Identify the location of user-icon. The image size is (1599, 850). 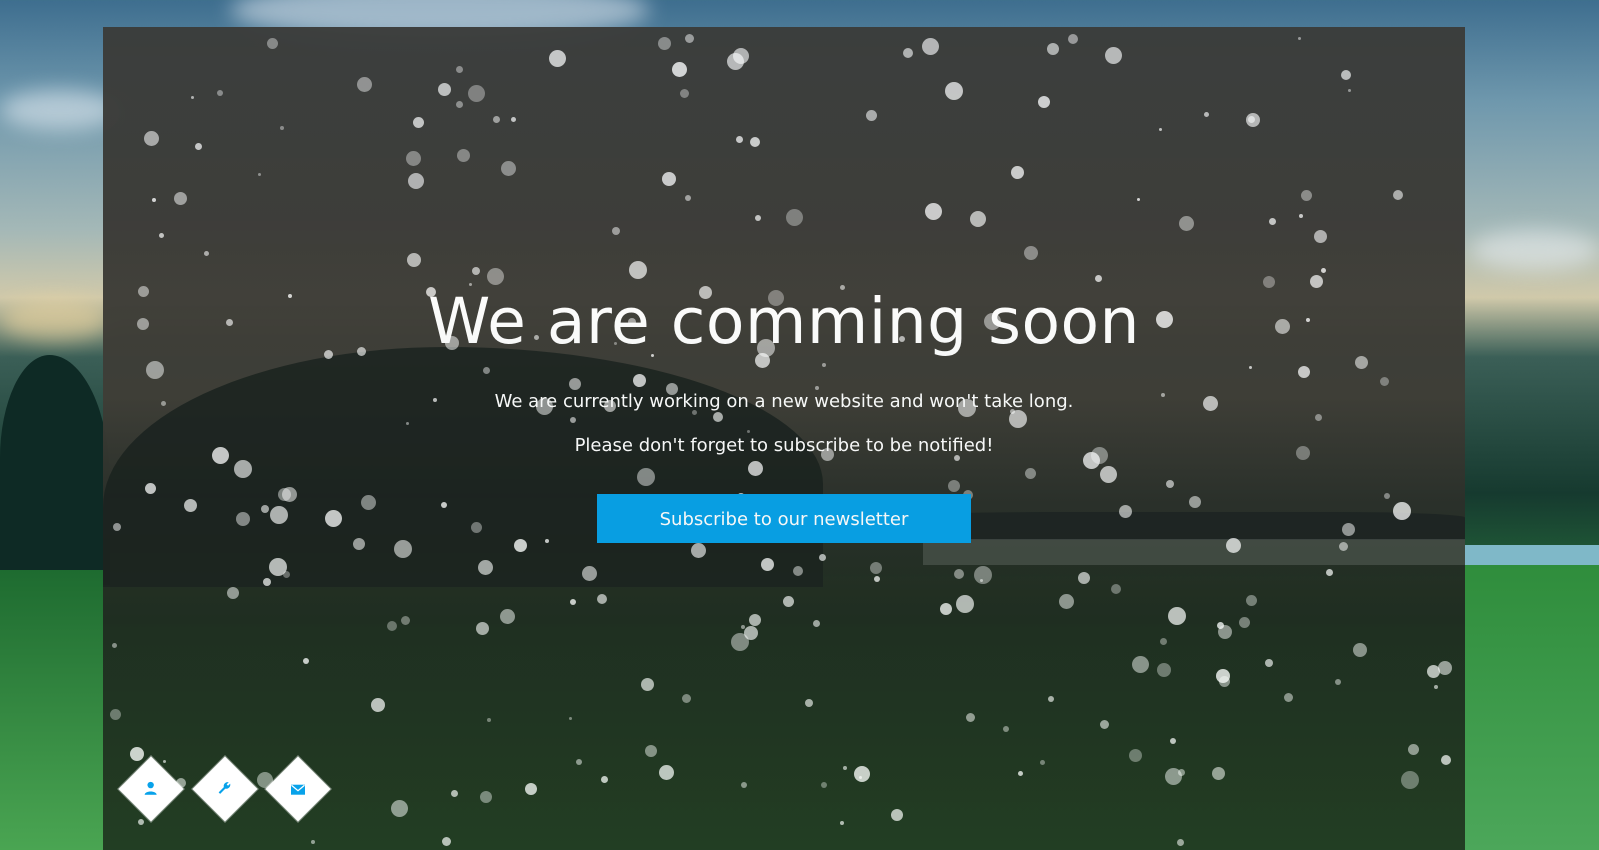
(151, 789).